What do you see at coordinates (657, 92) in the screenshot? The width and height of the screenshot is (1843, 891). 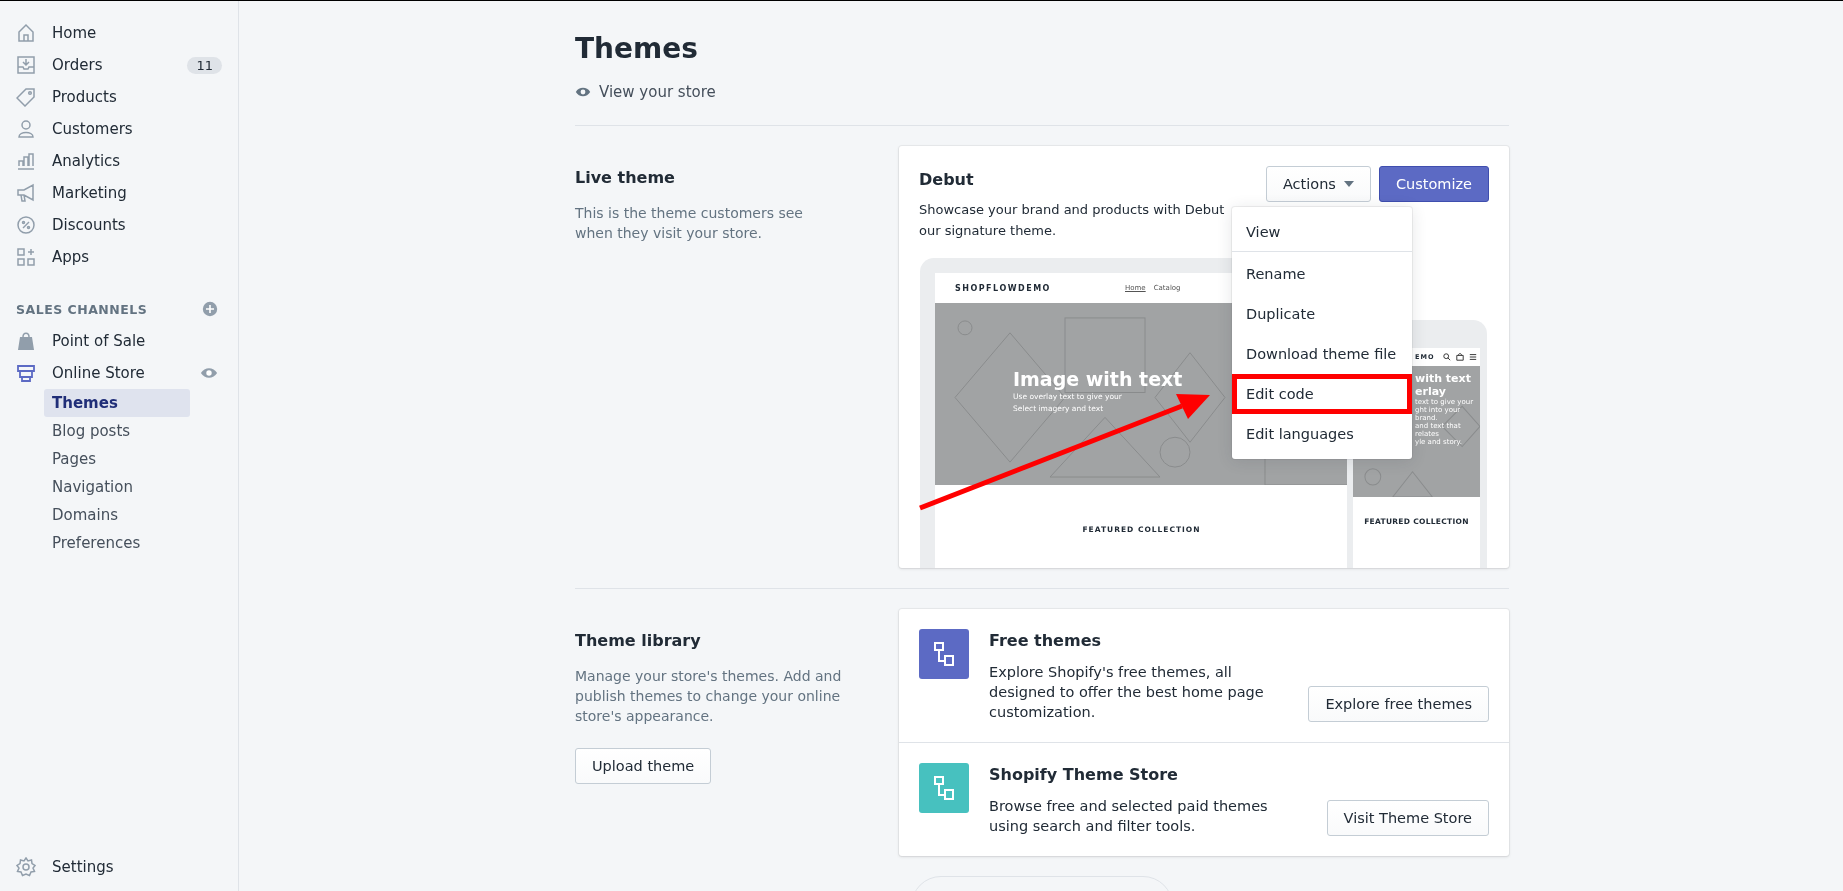 I see `view-store-link: View your store` at bounding box center [657, 92].